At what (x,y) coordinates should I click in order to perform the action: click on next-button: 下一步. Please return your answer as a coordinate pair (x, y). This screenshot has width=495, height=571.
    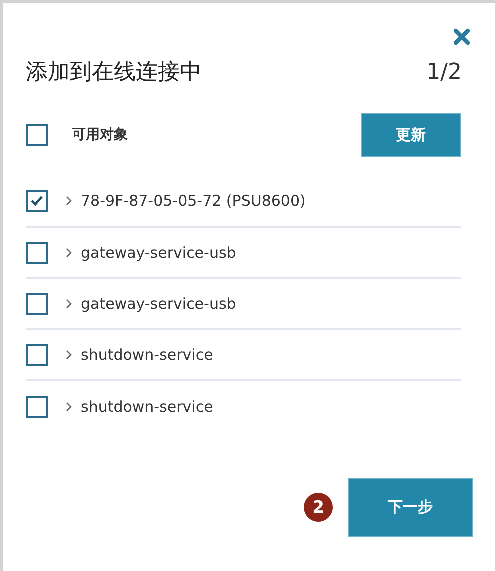
    Looking at the image, I should click on (410, 507).